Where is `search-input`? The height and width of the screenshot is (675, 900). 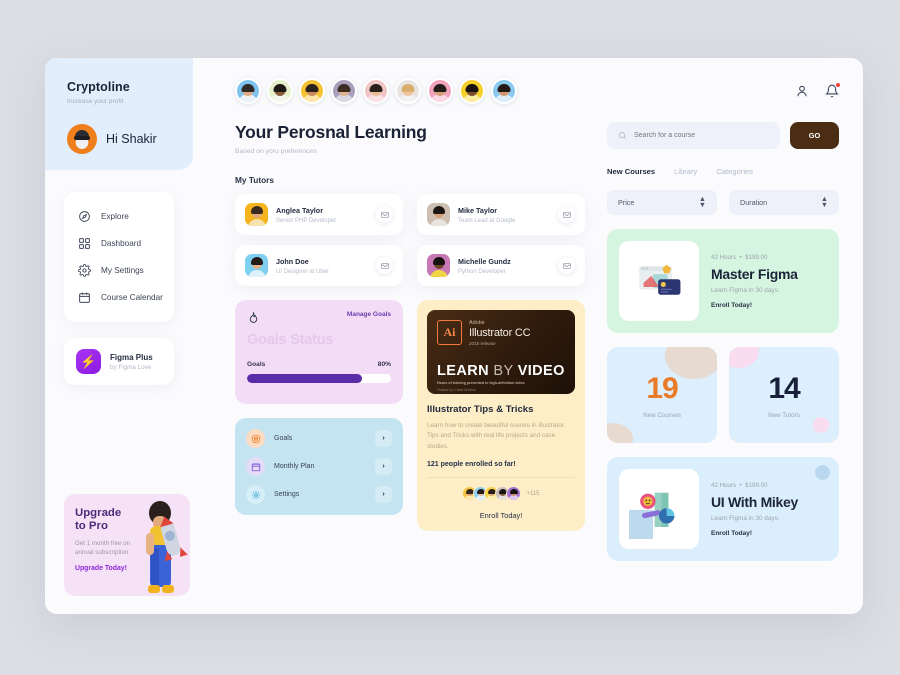 search-input is located at coordinates (701, 135).